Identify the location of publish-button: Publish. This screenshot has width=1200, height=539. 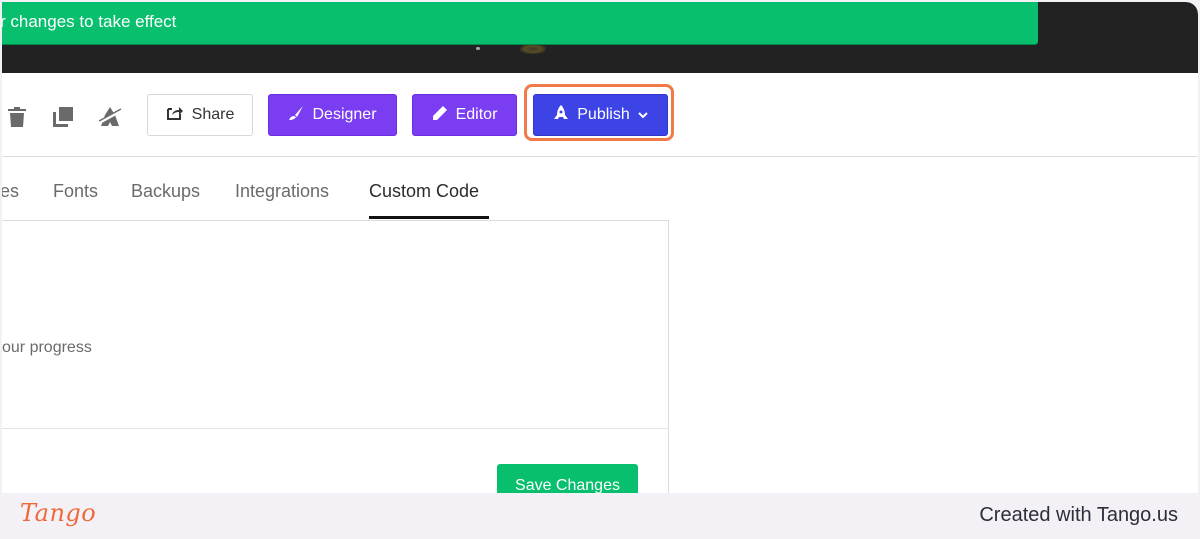
(600, 115).